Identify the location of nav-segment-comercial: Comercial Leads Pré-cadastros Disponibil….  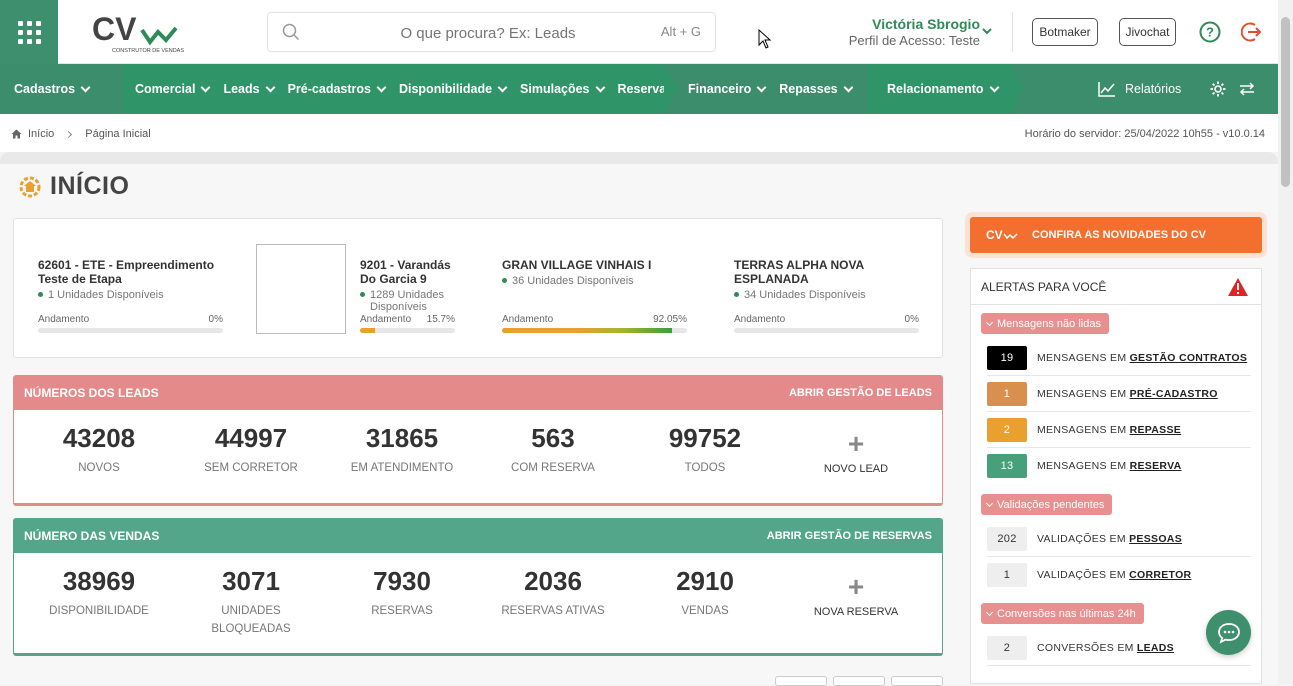
(406, 89).